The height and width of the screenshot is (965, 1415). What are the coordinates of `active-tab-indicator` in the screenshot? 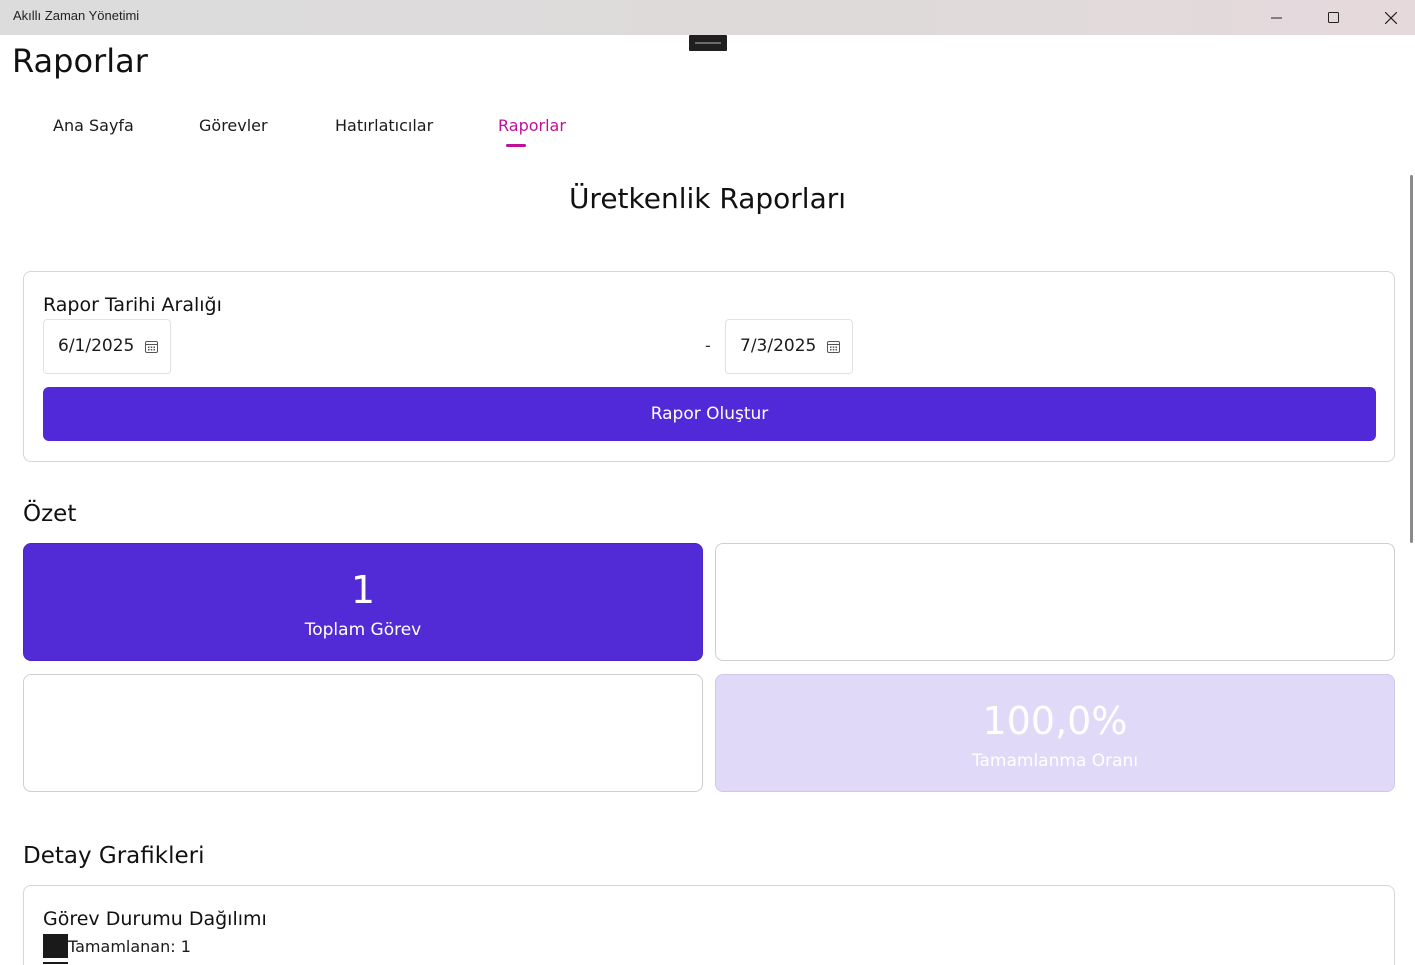 It's located at (516, 145).